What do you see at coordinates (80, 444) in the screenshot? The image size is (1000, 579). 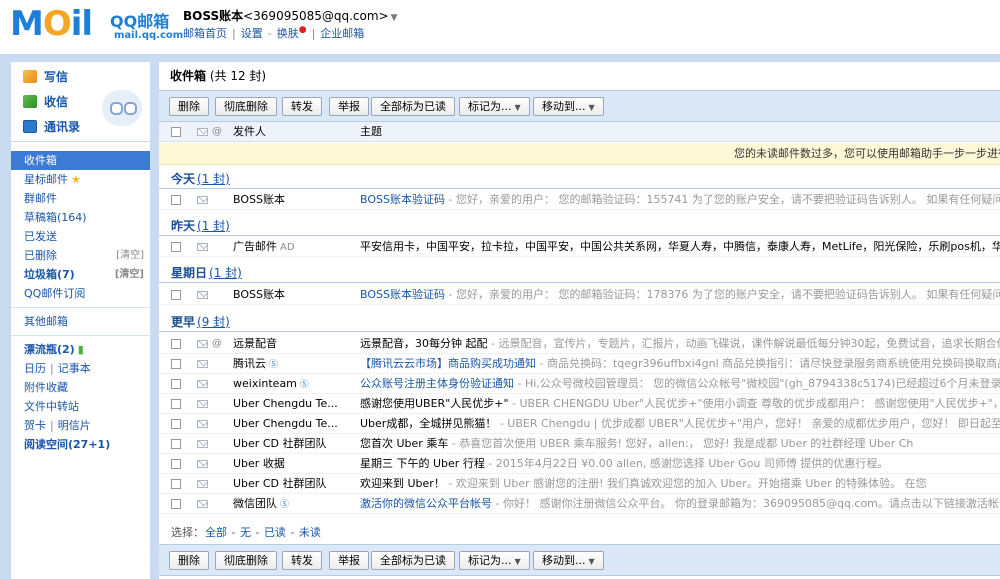 I see `sidebar-item-reading: 阅读空间(27+1)` at bounding box center [80, 444].